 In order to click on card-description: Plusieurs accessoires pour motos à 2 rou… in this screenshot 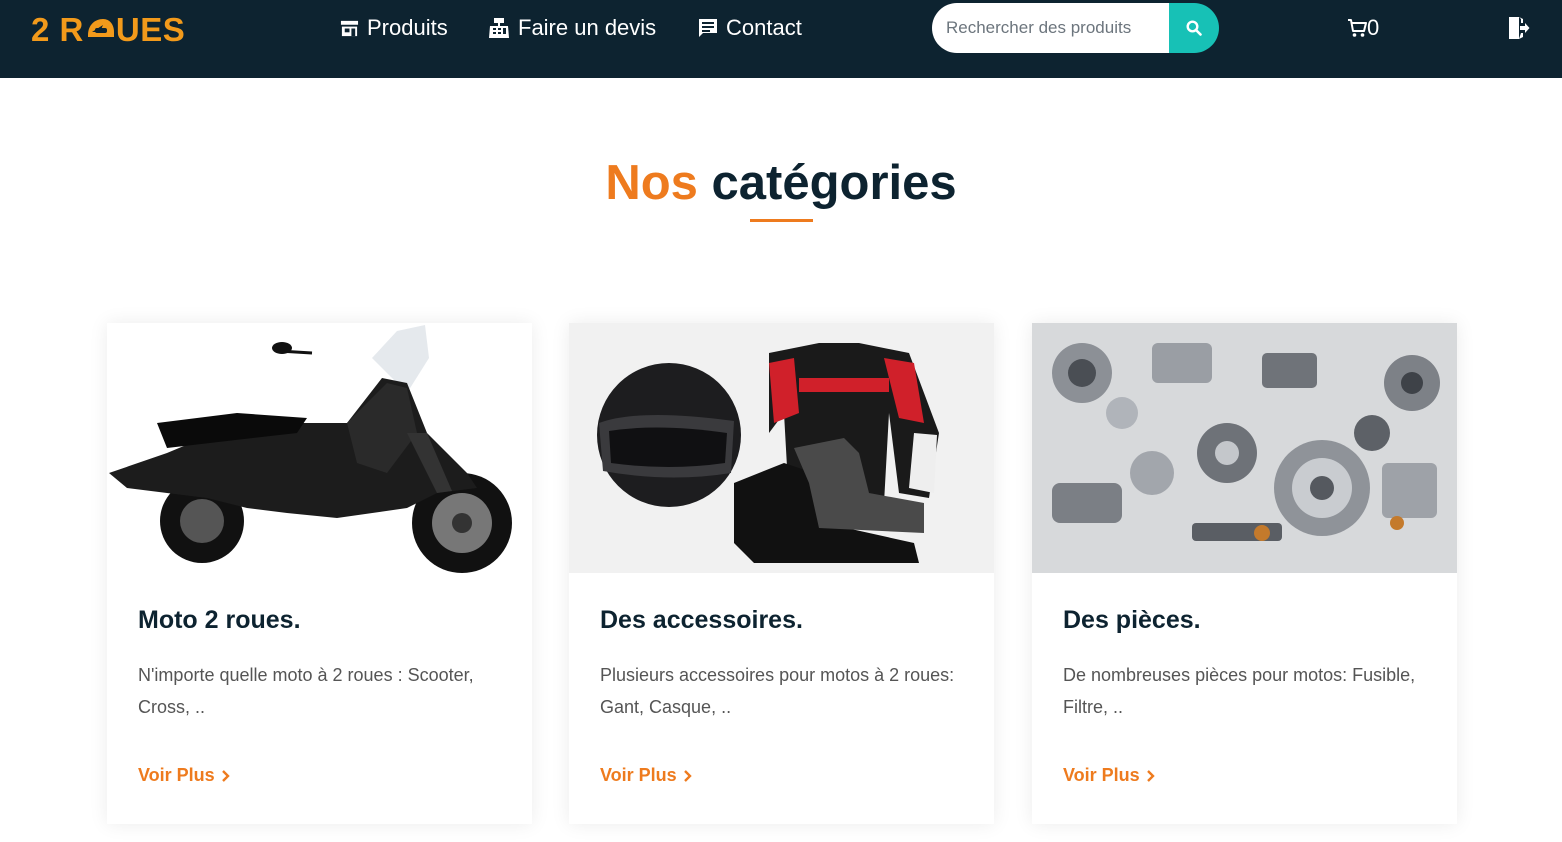, I will do `click(777, 691)`.